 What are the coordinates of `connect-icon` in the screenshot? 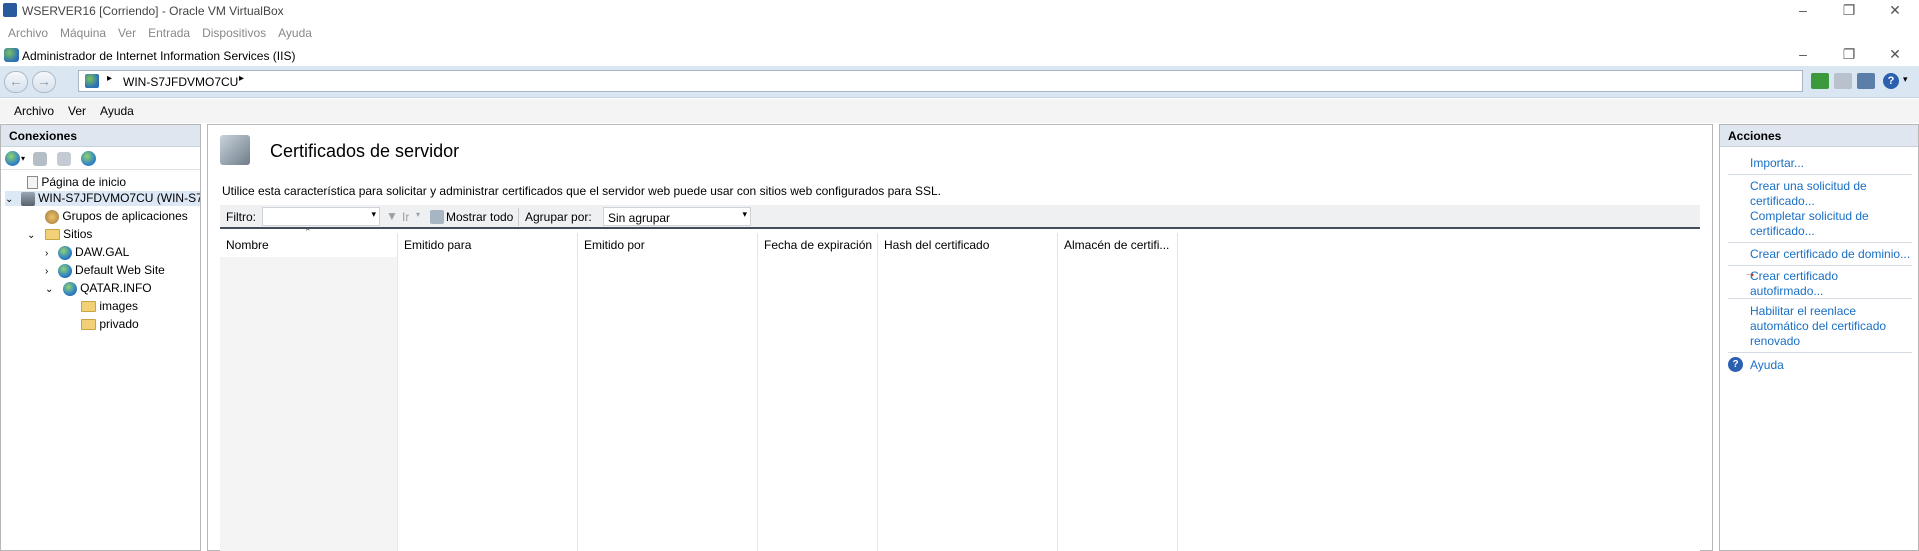 It's located at (12, 158).